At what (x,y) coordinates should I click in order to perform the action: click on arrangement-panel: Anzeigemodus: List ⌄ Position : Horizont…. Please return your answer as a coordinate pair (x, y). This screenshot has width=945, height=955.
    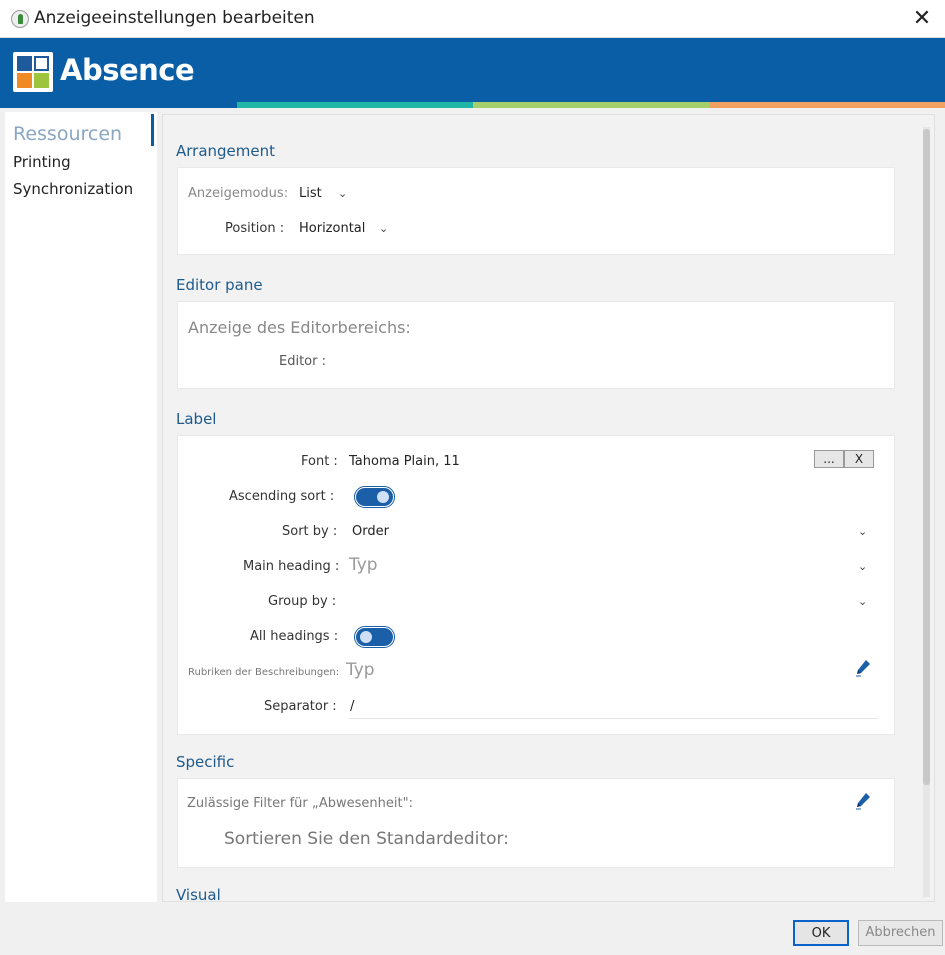
    Looking at the image, I should click on (536, 211).